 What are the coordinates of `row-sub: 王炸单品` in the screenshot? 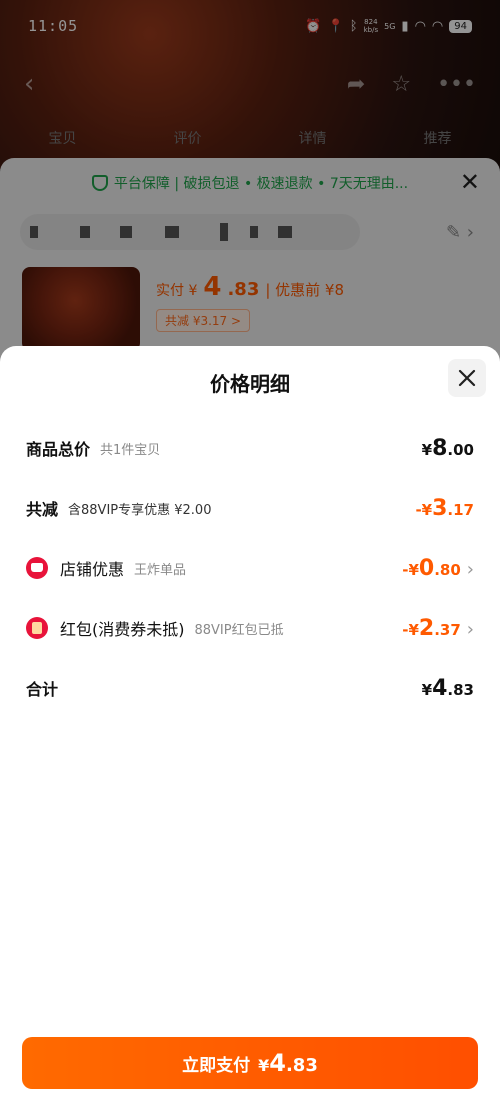 It's located at (160, 570).